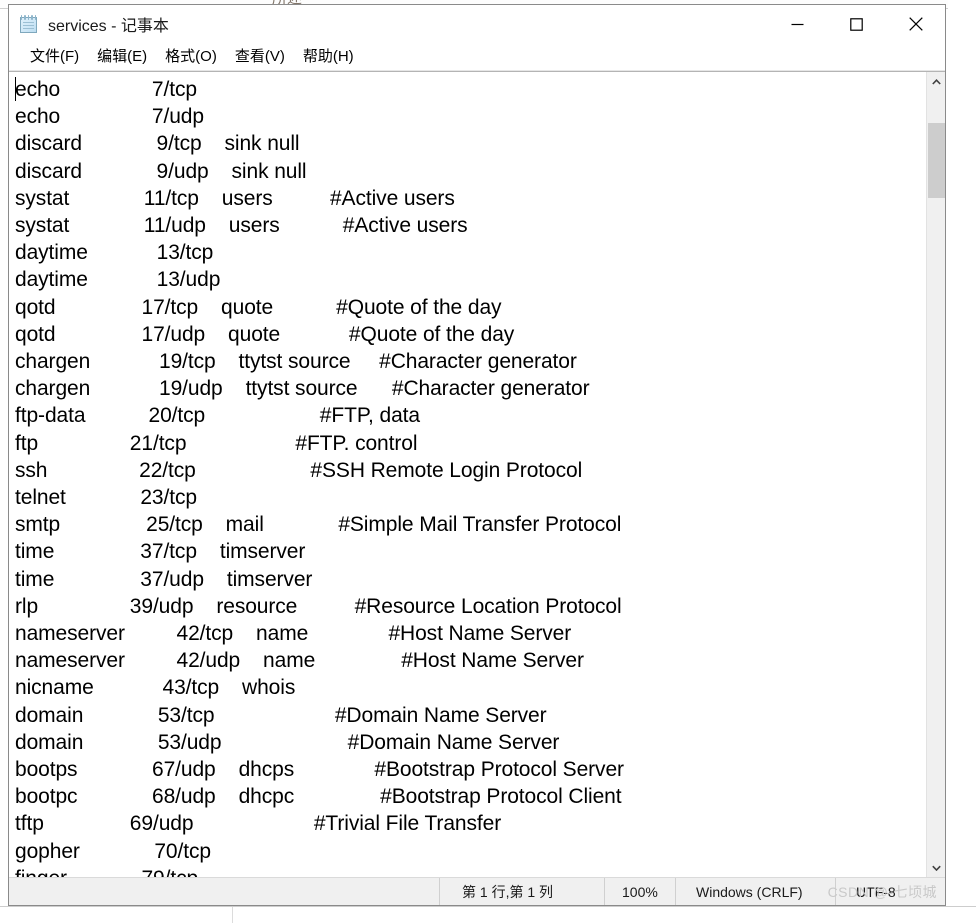  I want to click on status-cursor-position: 第 1 行,第 1 列, so click(521, 891).